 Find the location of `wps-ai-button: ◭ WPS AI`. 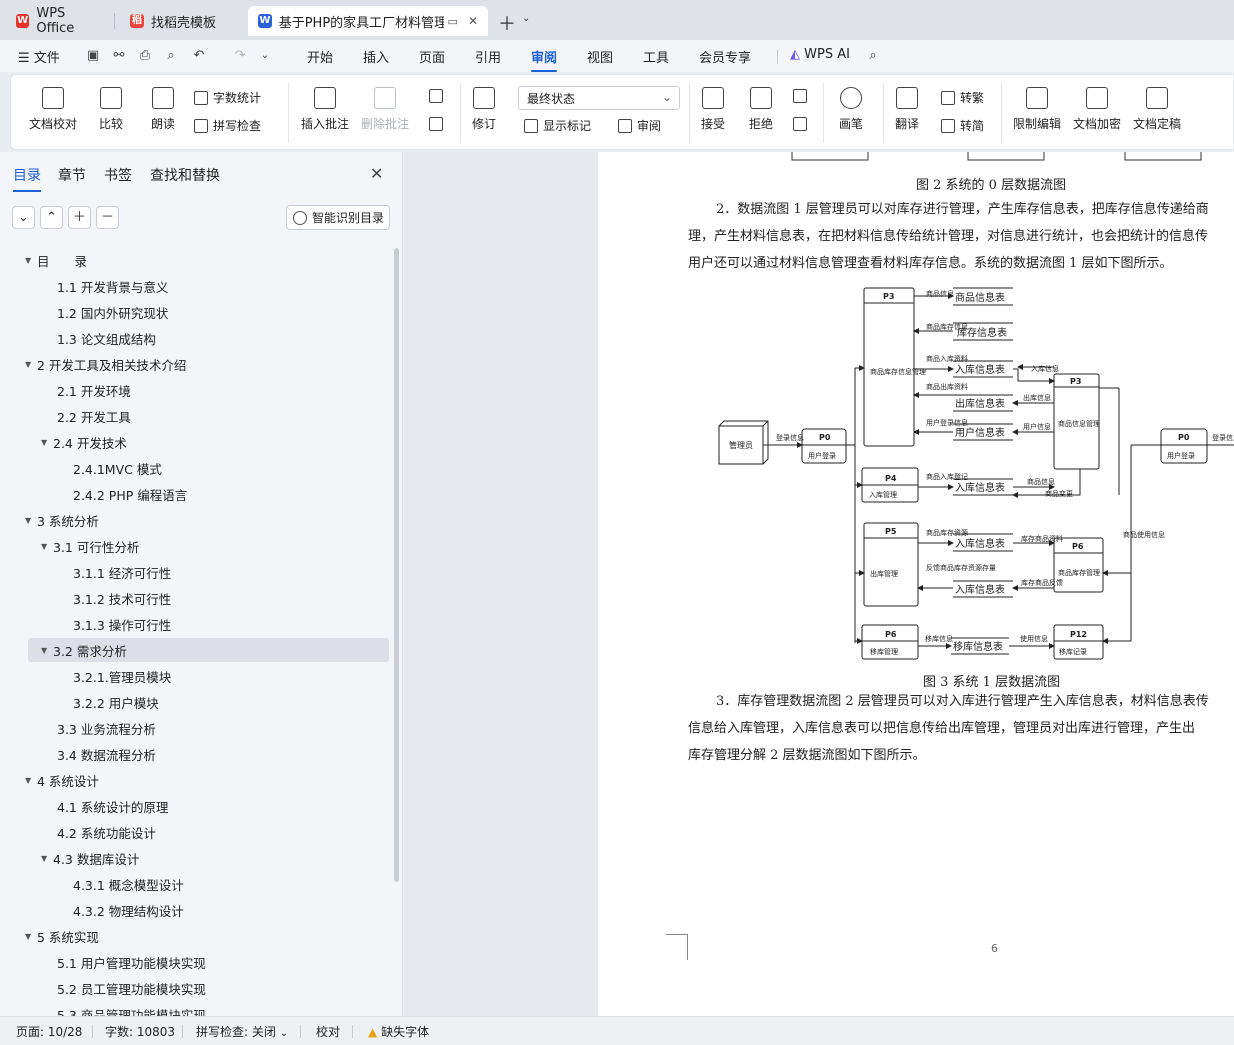

wps-ai-button: ◭ WPS AI is located at coordinates (820, 54).